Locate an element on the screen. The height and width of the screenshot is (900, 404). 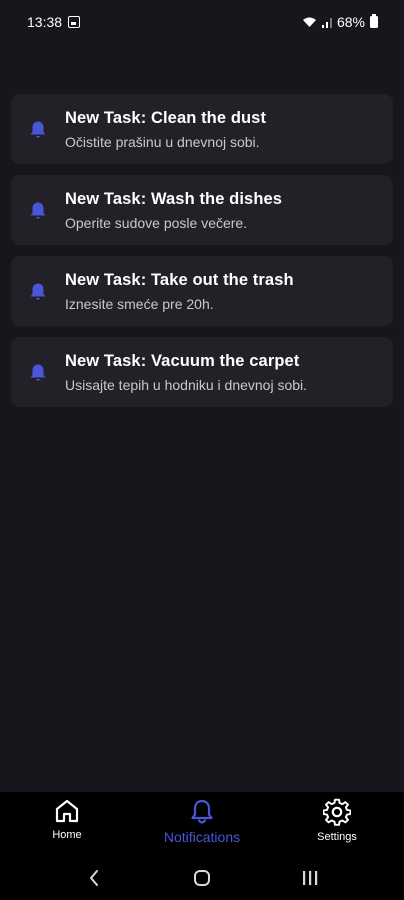
rounded-square-icon is located at coordinates (202, 878).